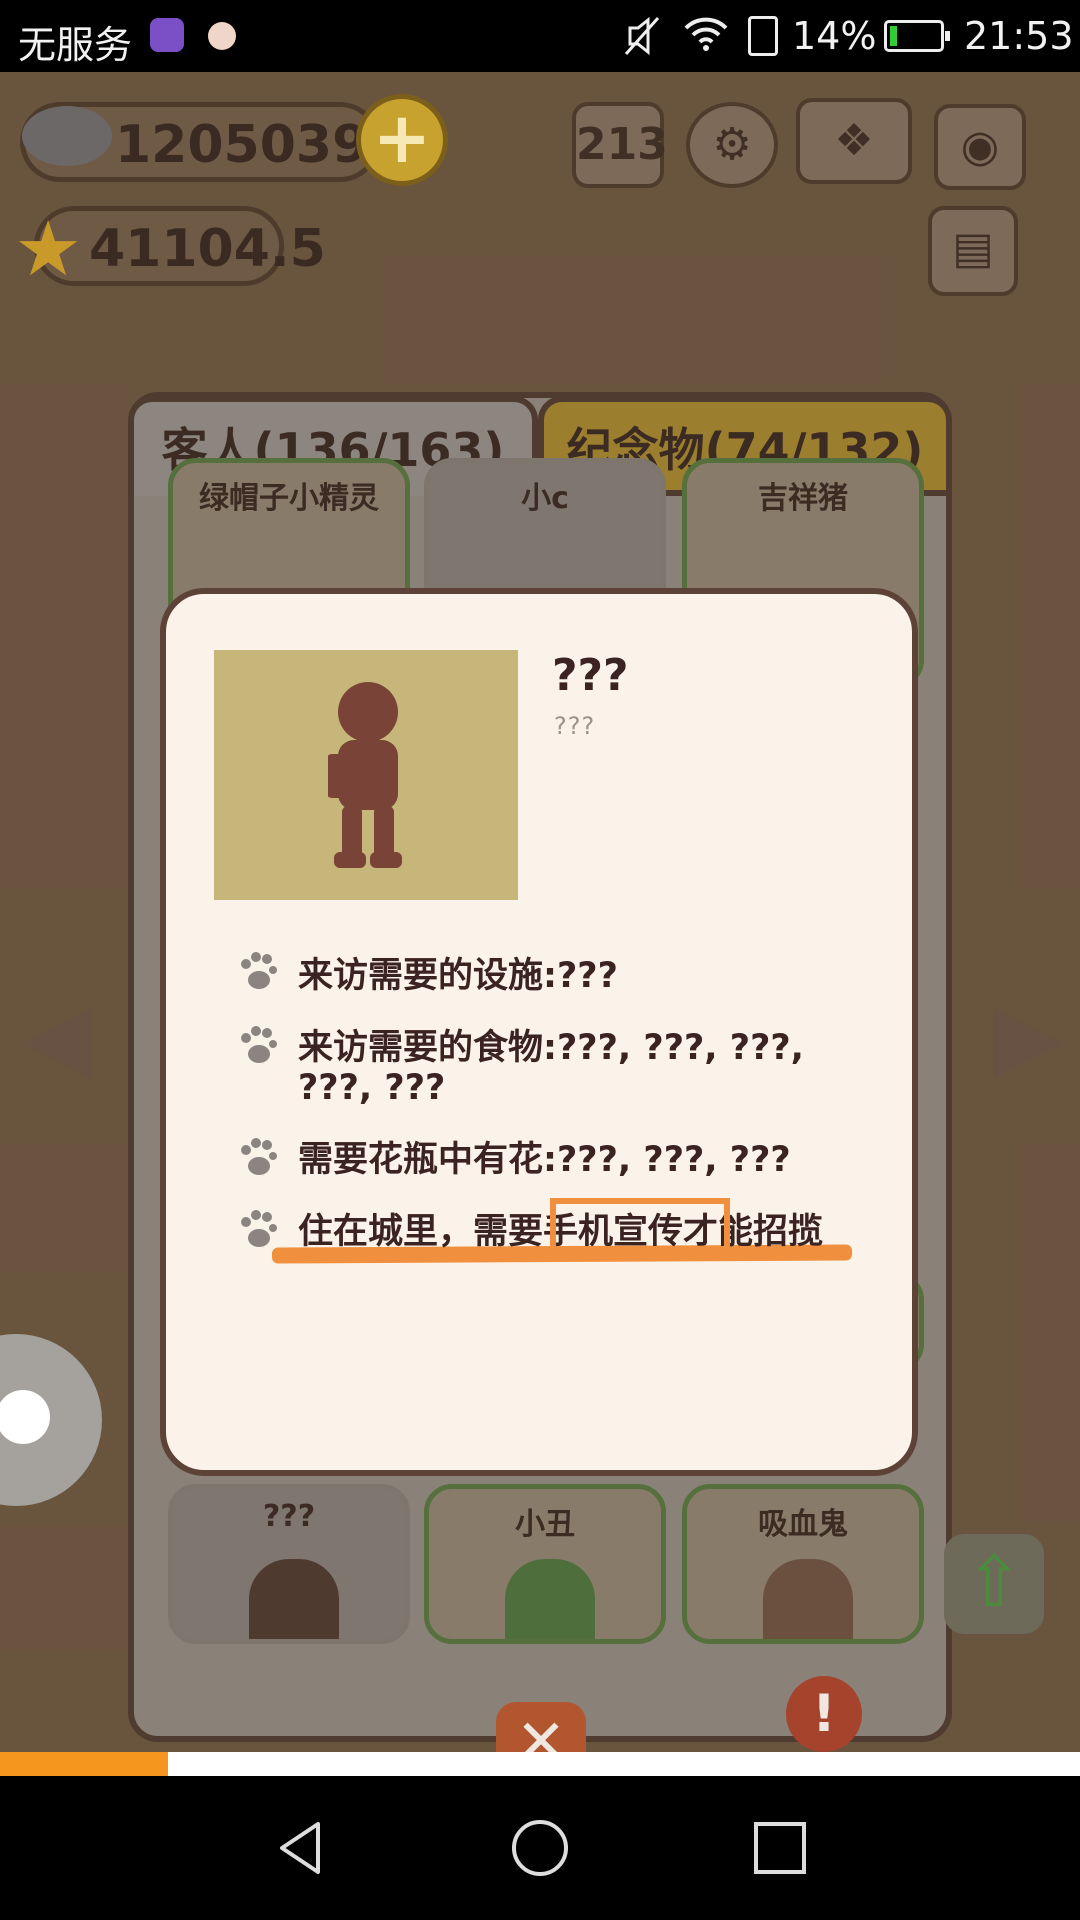 This screenshot has height=1920, width=1080. I want to click on gallery-app-icon, so click(167, 35).